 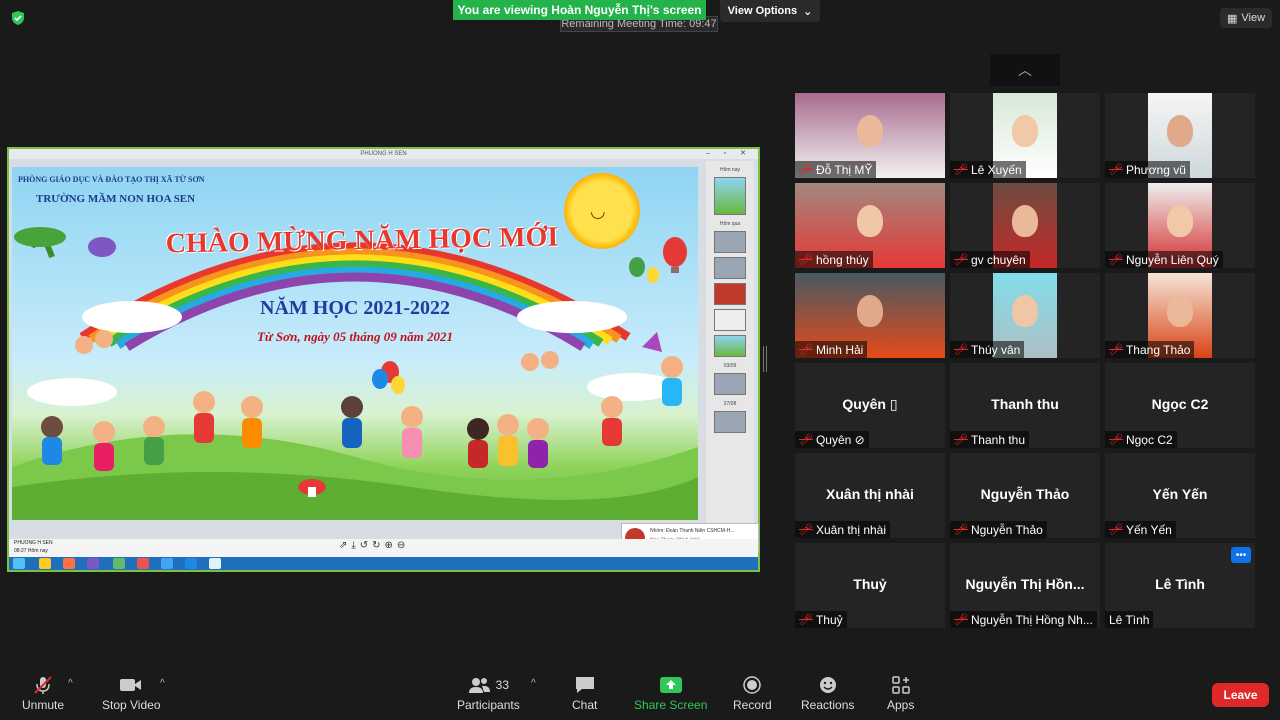 I want to click on slide-org-line2: TRƯỜNG MẦM NON HOA SEN, so click(x=116, y=199).